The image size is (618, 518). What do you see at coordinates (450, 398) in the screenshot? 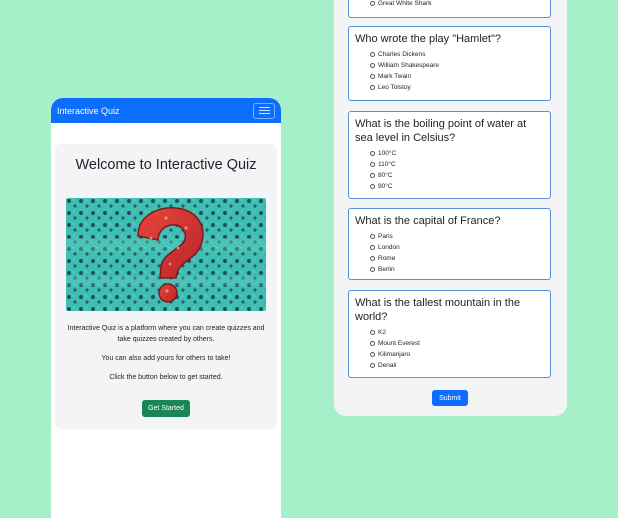
I see `submit-button: Submit` at bounding box center [450, 398].